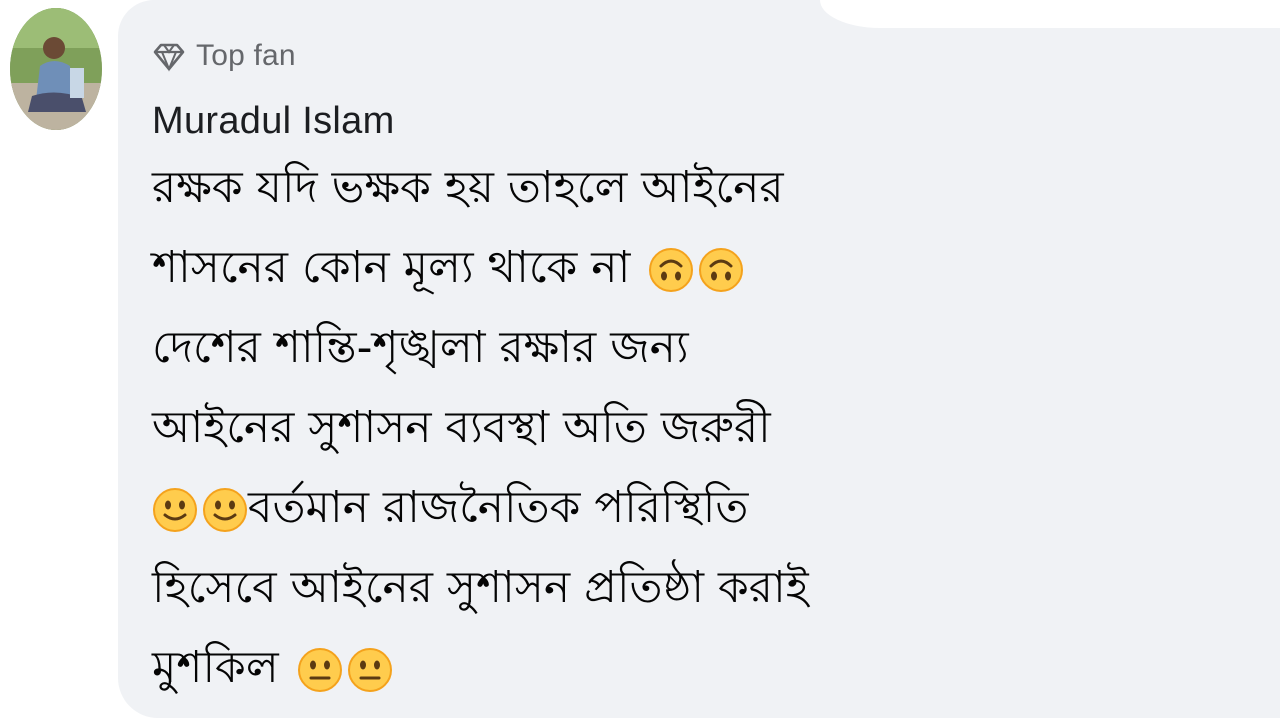 The width and height of the screenshot is (1280, 720). I want to click on avatar-photo, so click(56, 69).